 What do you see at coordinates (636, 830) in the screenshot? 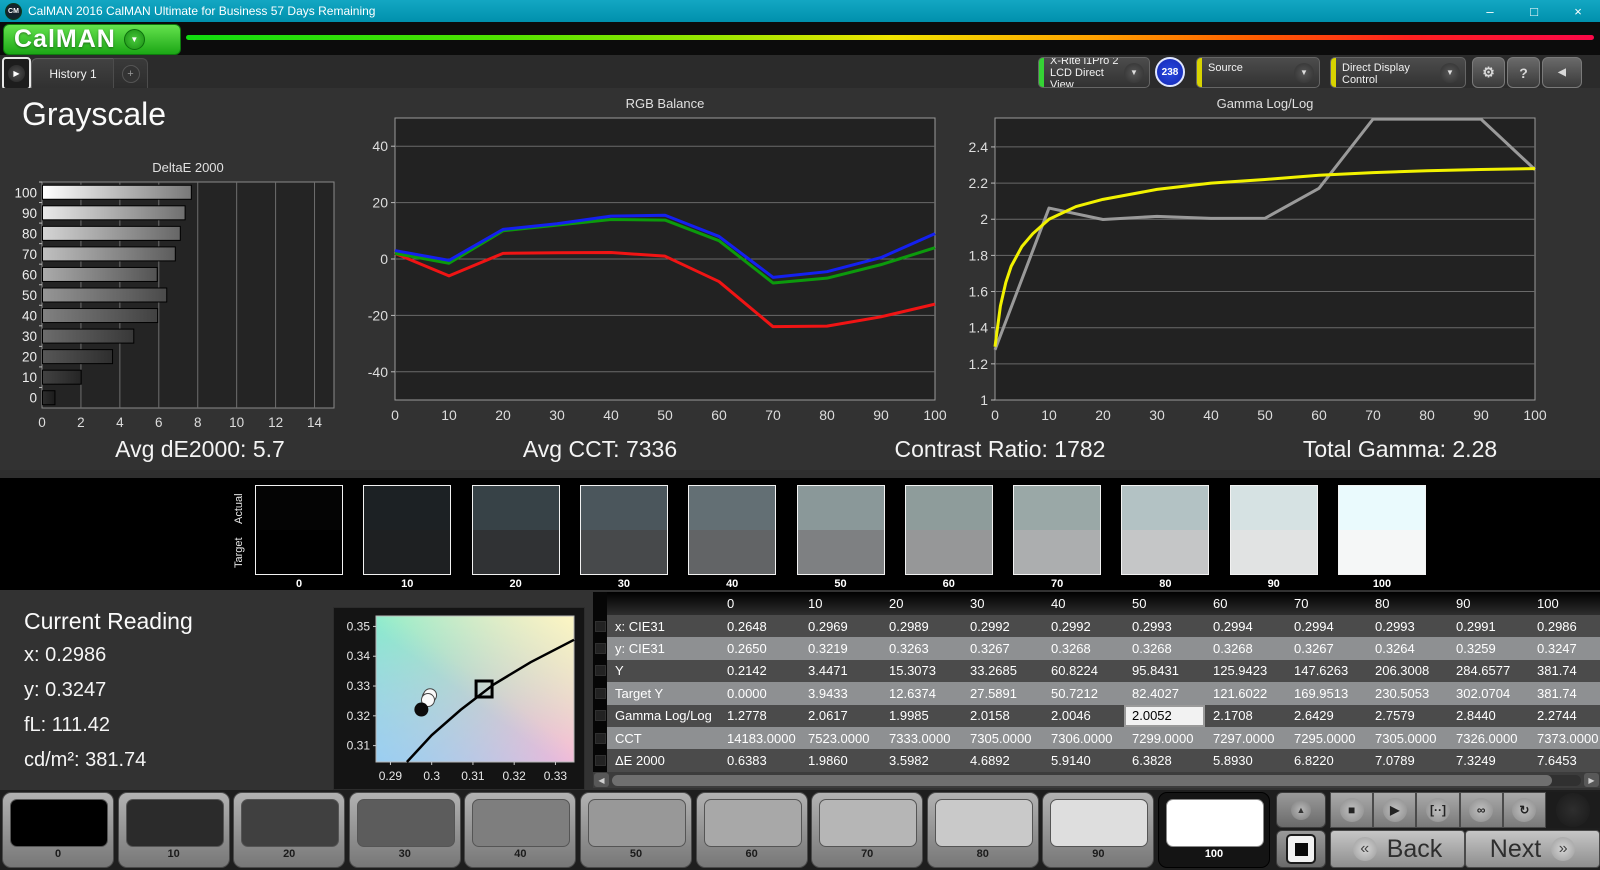
I see `patch-button-50: 50` at bounding box center [636, 830].